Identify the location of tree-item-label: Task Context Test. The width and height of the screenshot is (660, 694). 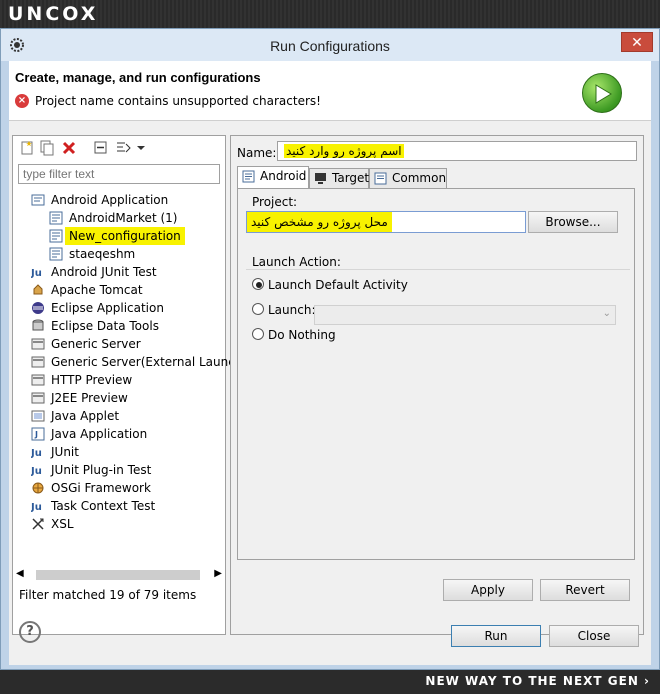
(103, 506).